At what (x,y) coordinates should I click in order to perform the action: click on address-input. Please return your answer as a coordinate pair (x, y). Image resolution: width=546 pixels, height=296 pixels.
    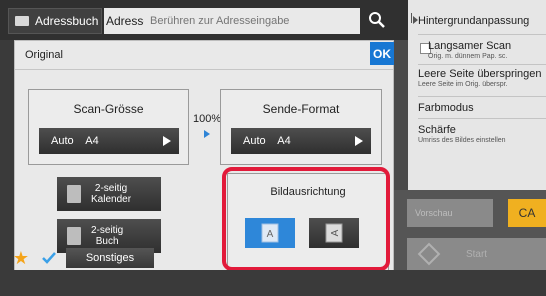
    Looking at the image, I should click on (252, 21).